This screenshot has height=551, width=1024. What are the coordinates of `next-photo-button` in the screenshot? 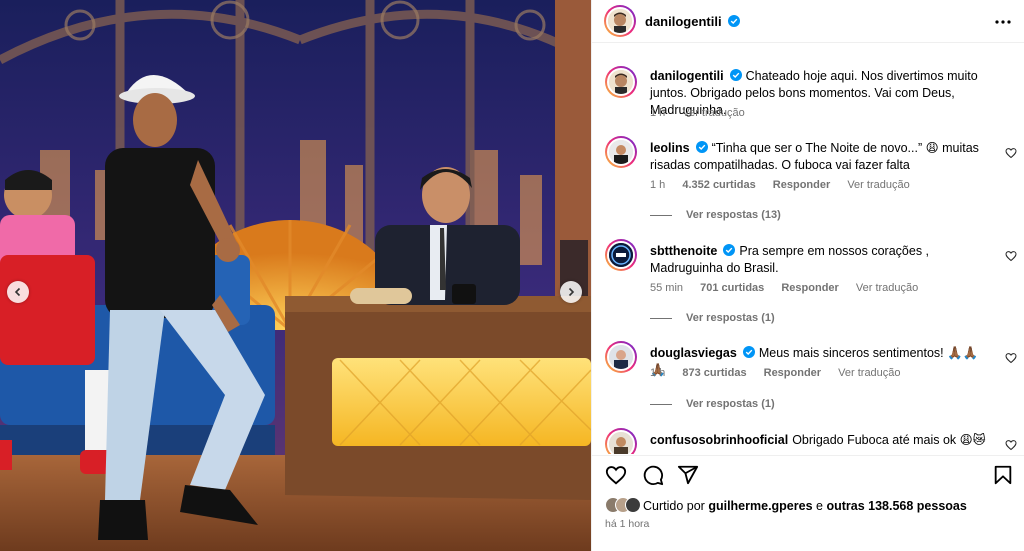 It's located at (571, 292).